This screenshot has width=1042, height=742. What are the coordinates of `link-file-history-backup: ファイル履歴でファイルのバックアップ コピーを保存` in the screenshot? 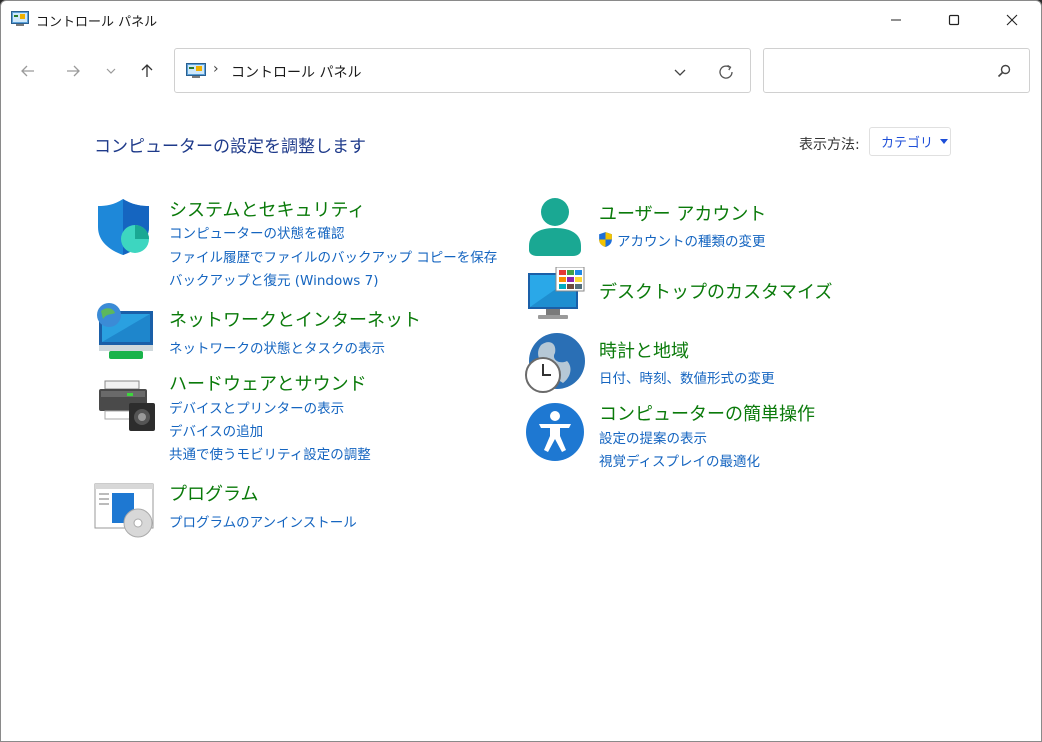 It's located at (333, 256).